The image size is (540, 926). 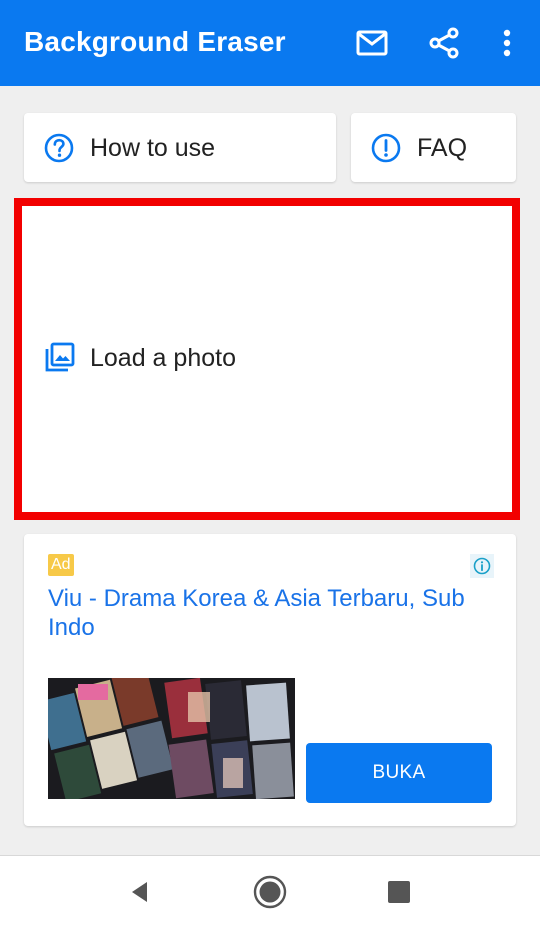 I want to click on share-icon, so click(x=444, y=43).